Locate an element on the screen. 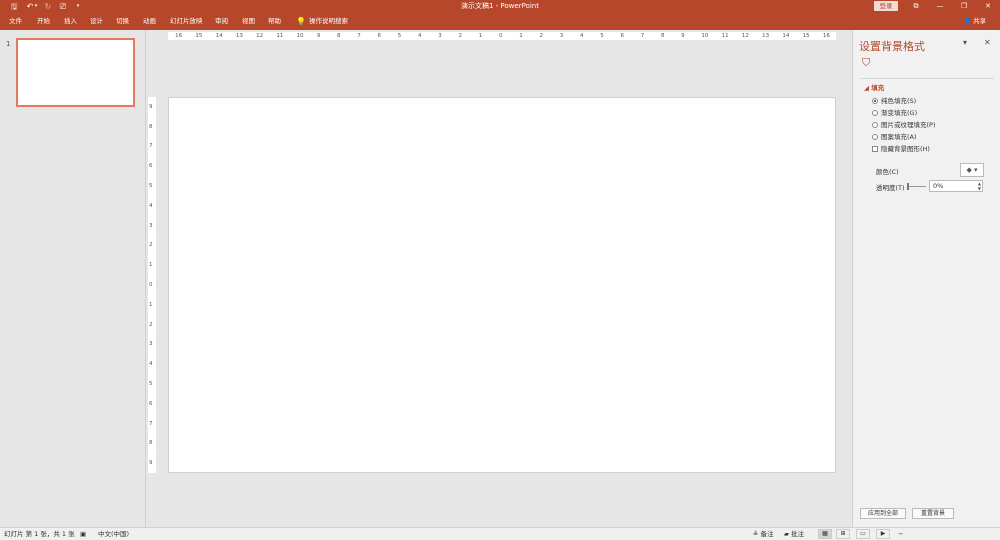  language-indicator: 中文(中国) is located at coordinates (113, 534).